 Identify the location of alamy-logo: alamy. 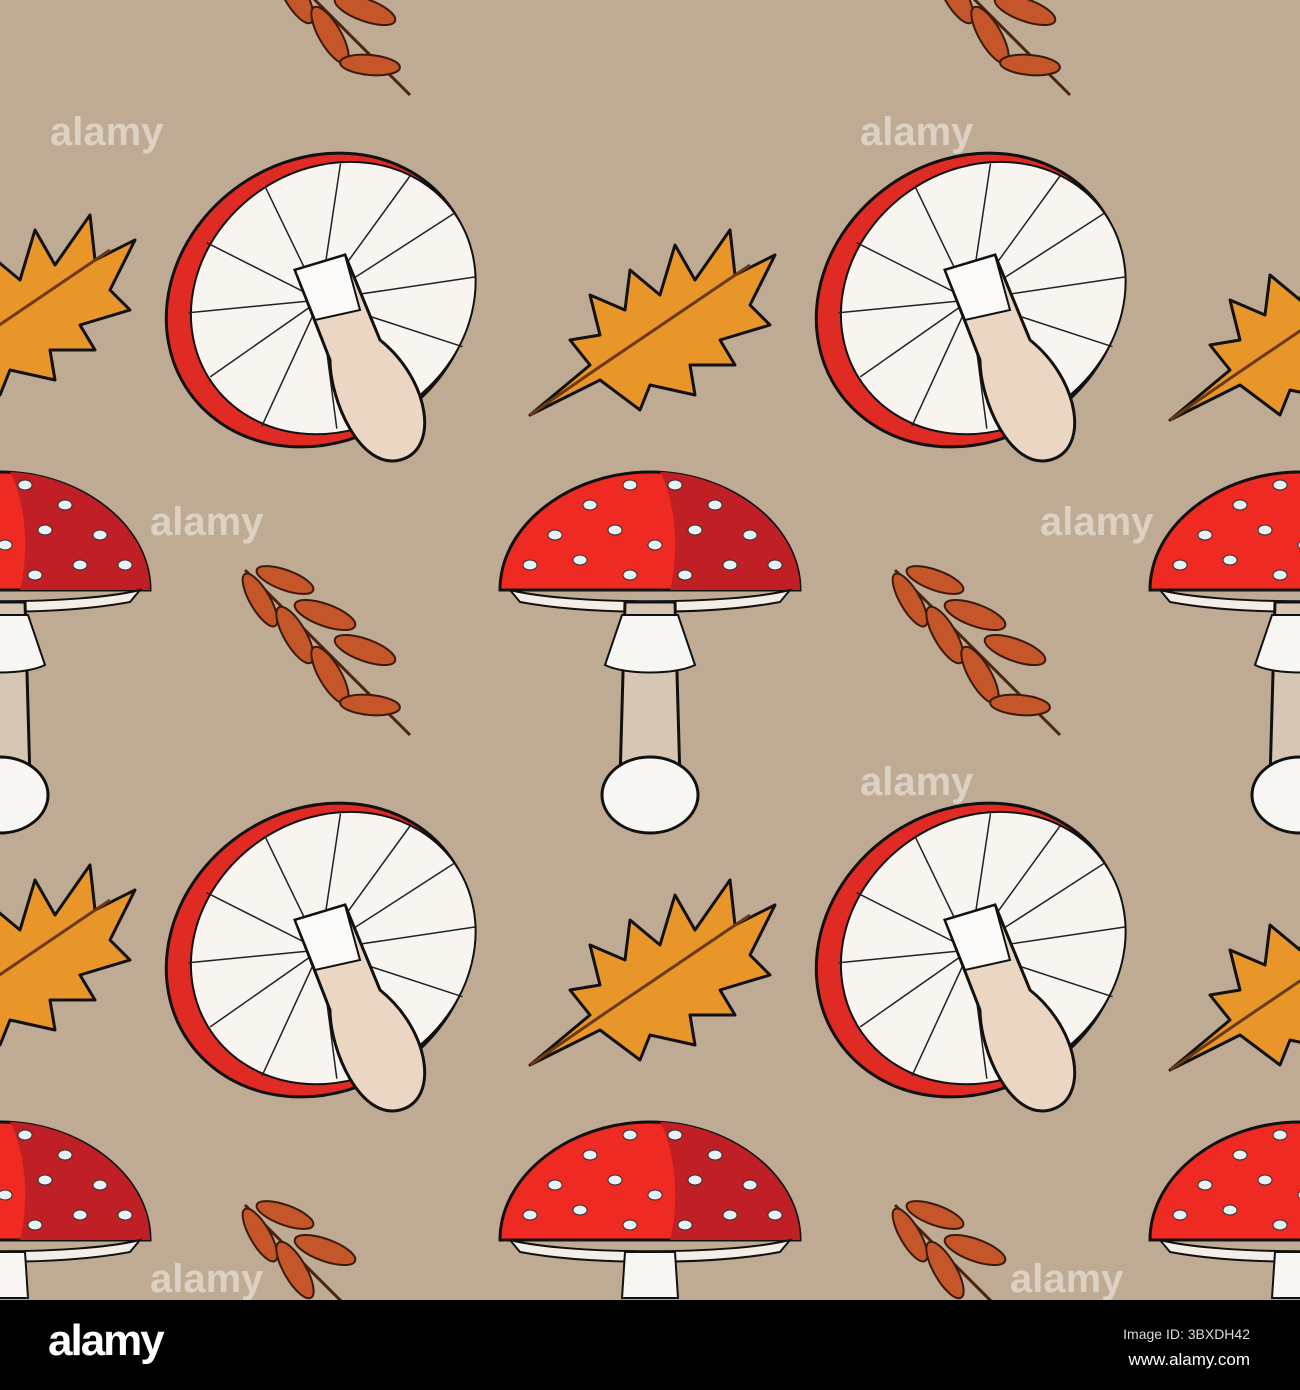
(106, 1340).